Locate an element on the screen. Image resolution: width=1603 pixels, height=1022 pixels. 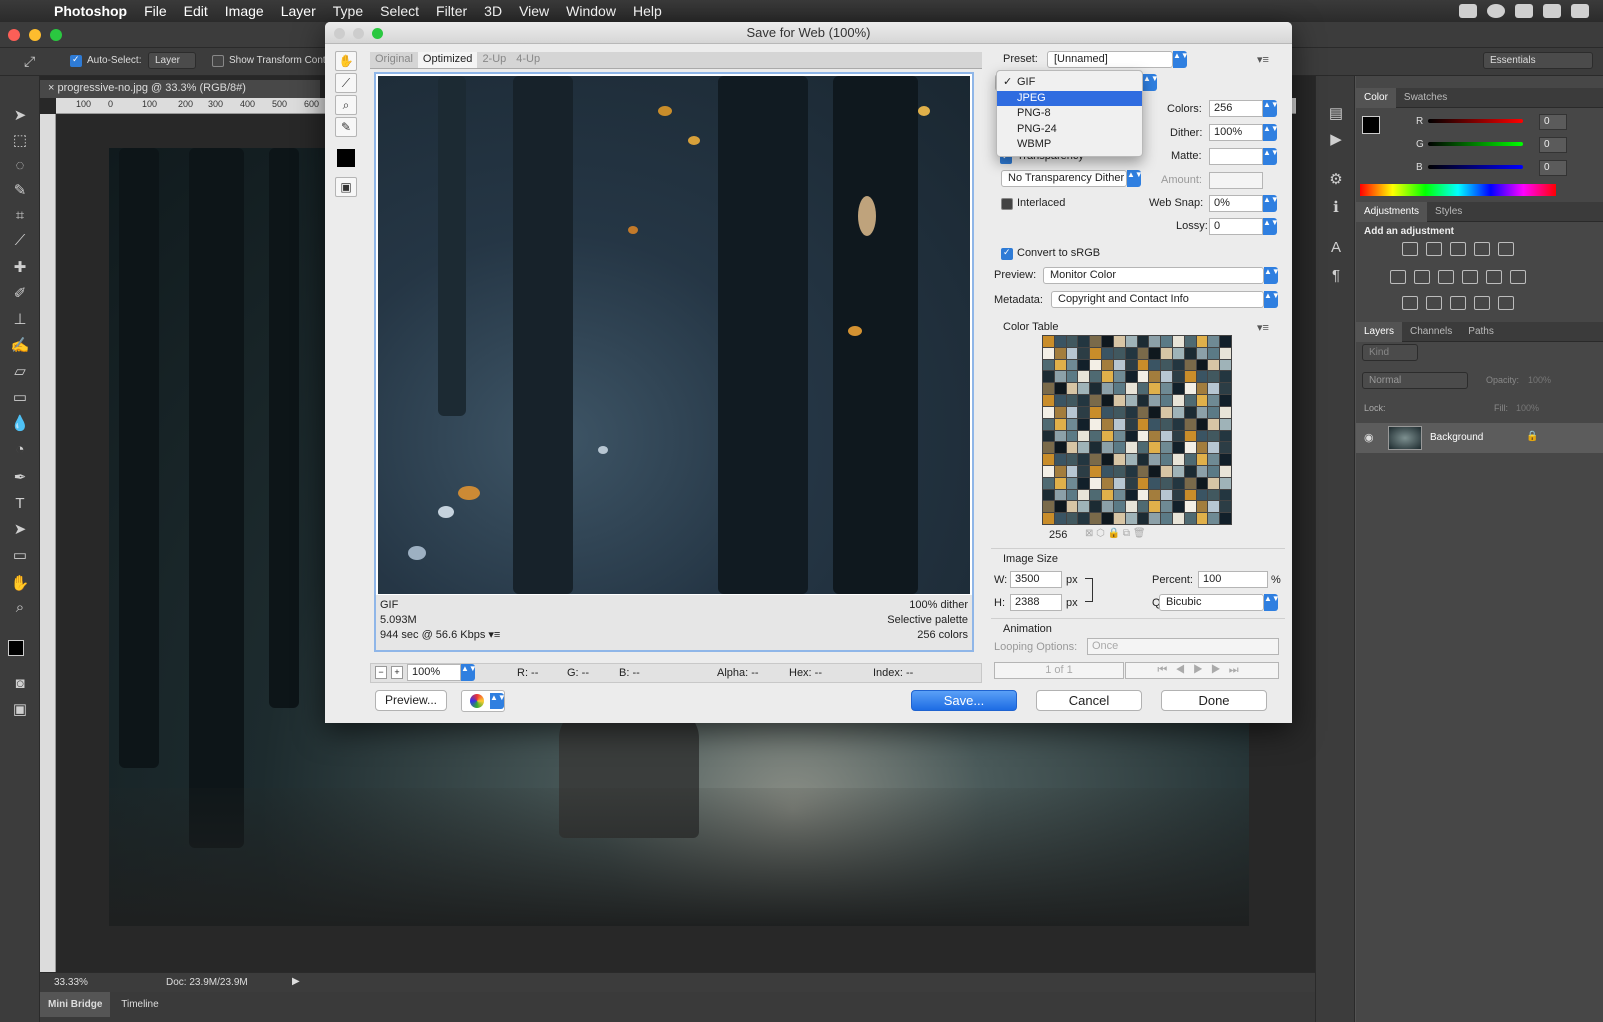
menu-help: Help is located at coordinates (647, 11).